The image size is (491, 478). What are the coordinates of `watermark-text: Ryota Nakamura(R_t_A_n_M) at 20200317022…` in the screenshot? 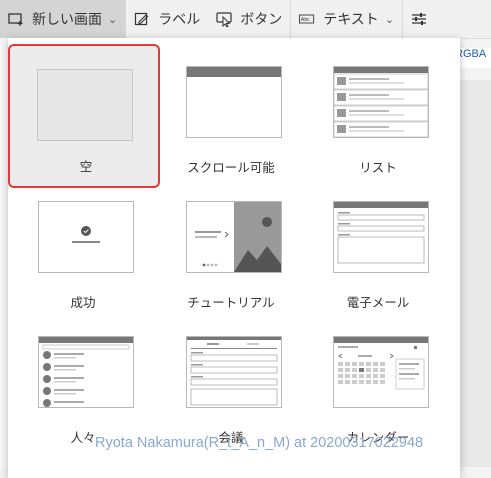 It's located at (259, 443).